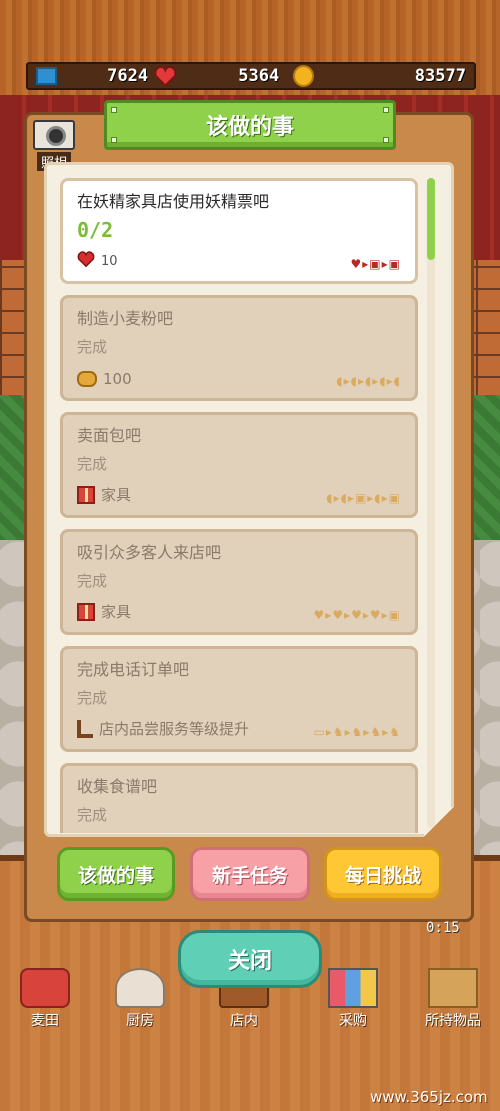  Describe the element at coordinates (109, 435) in the screenshot. I see `task-title: 卖面包吧` at that location.